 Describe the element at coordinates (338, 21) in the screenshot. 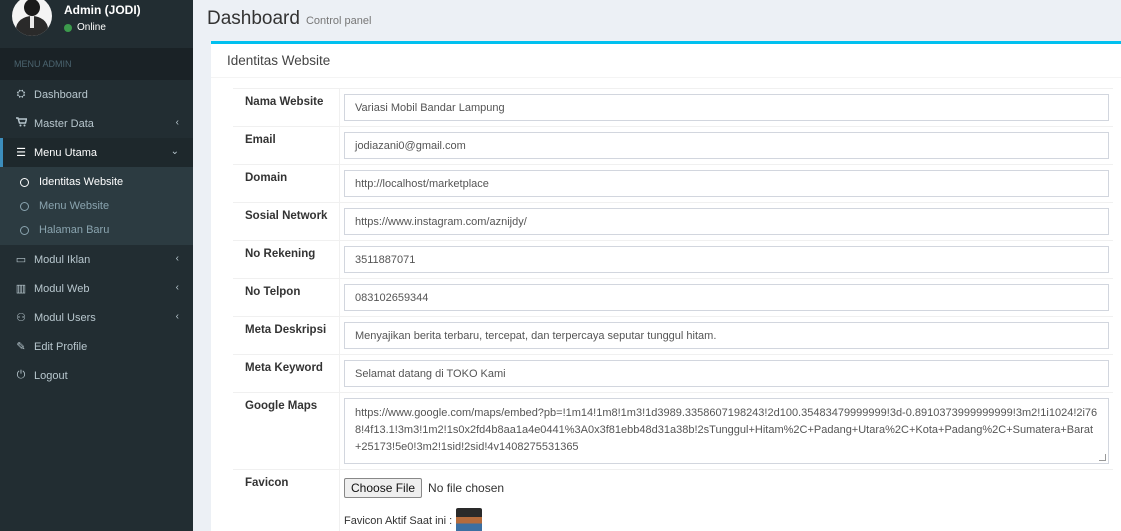

I see `page-subtitle: Control panel` at that location.